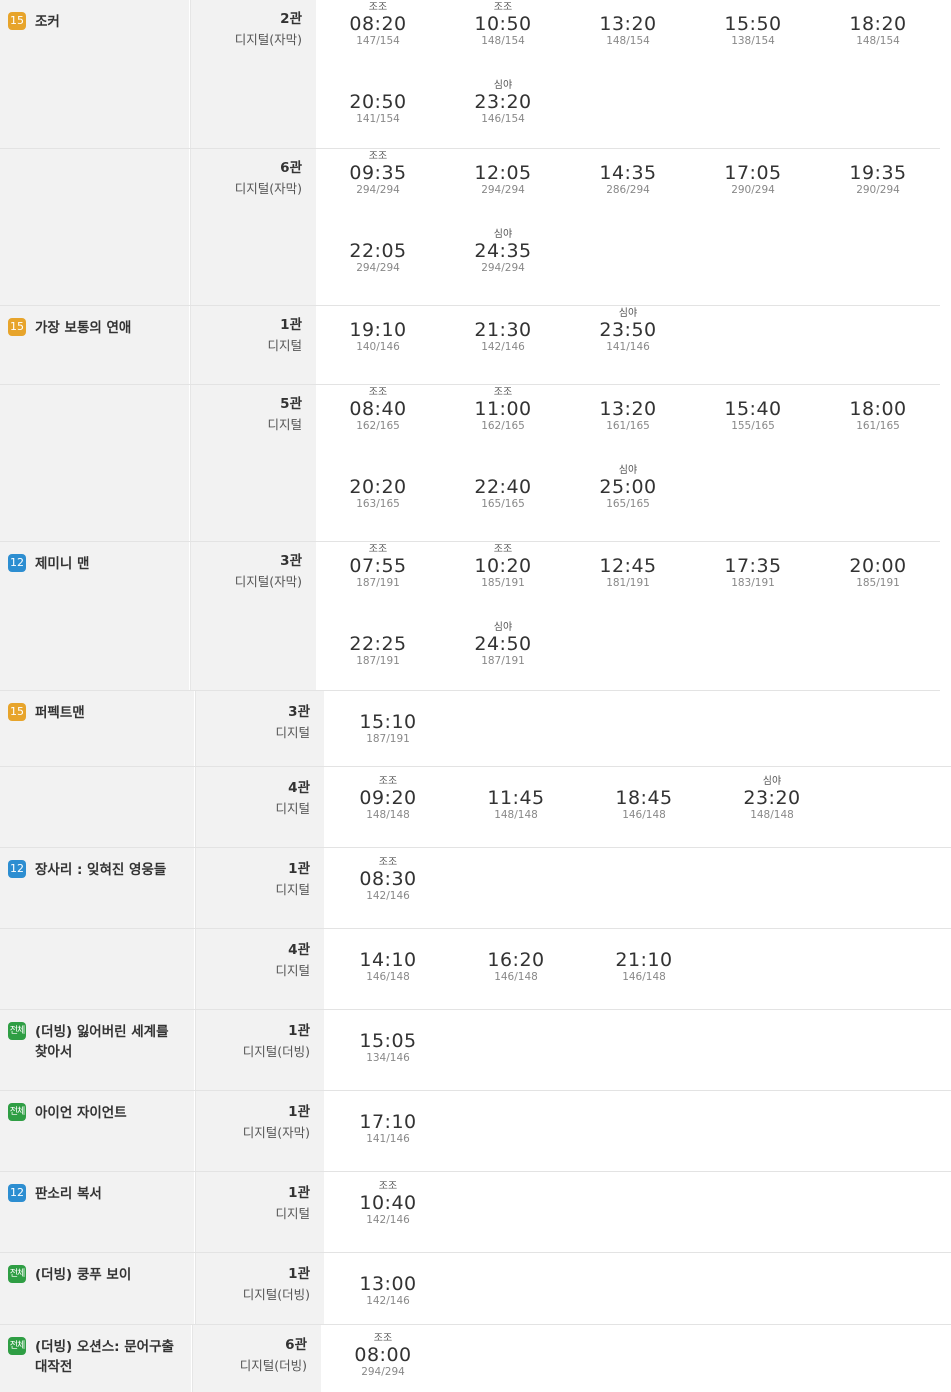  I want to click on movie-title: (더빙) 쿵푸 보이, so click(110, 1275).